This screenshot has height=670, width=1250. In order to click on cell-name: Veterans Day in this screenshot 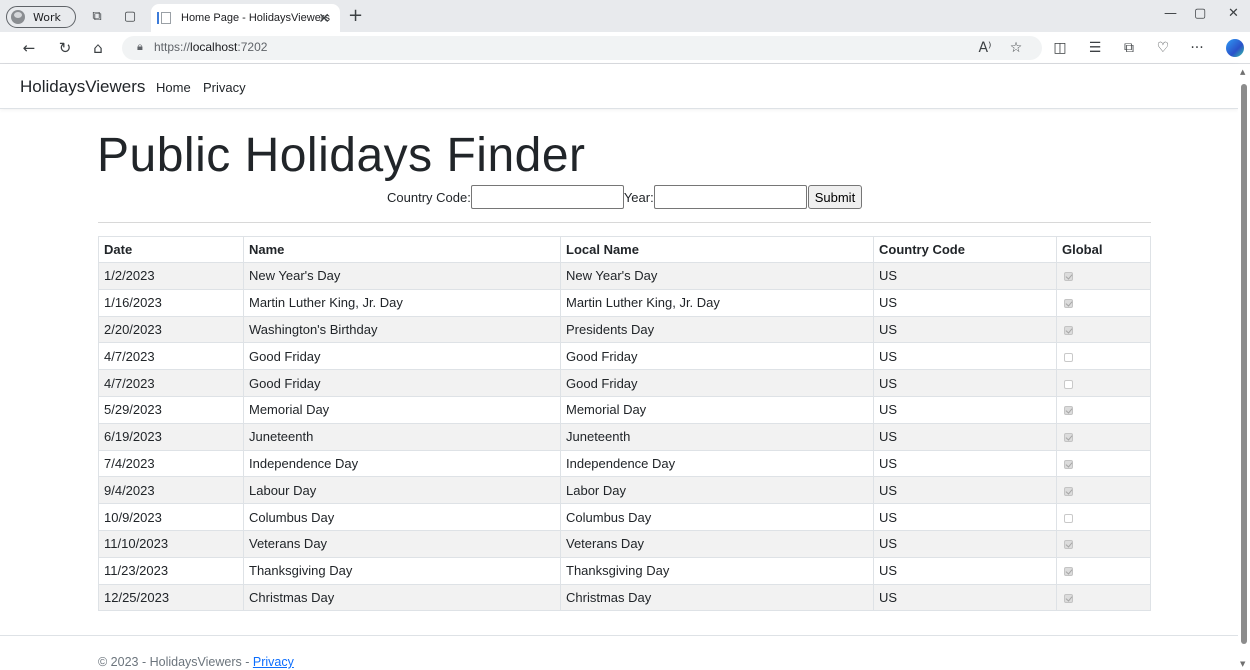, I will do `click(402, 543)`.